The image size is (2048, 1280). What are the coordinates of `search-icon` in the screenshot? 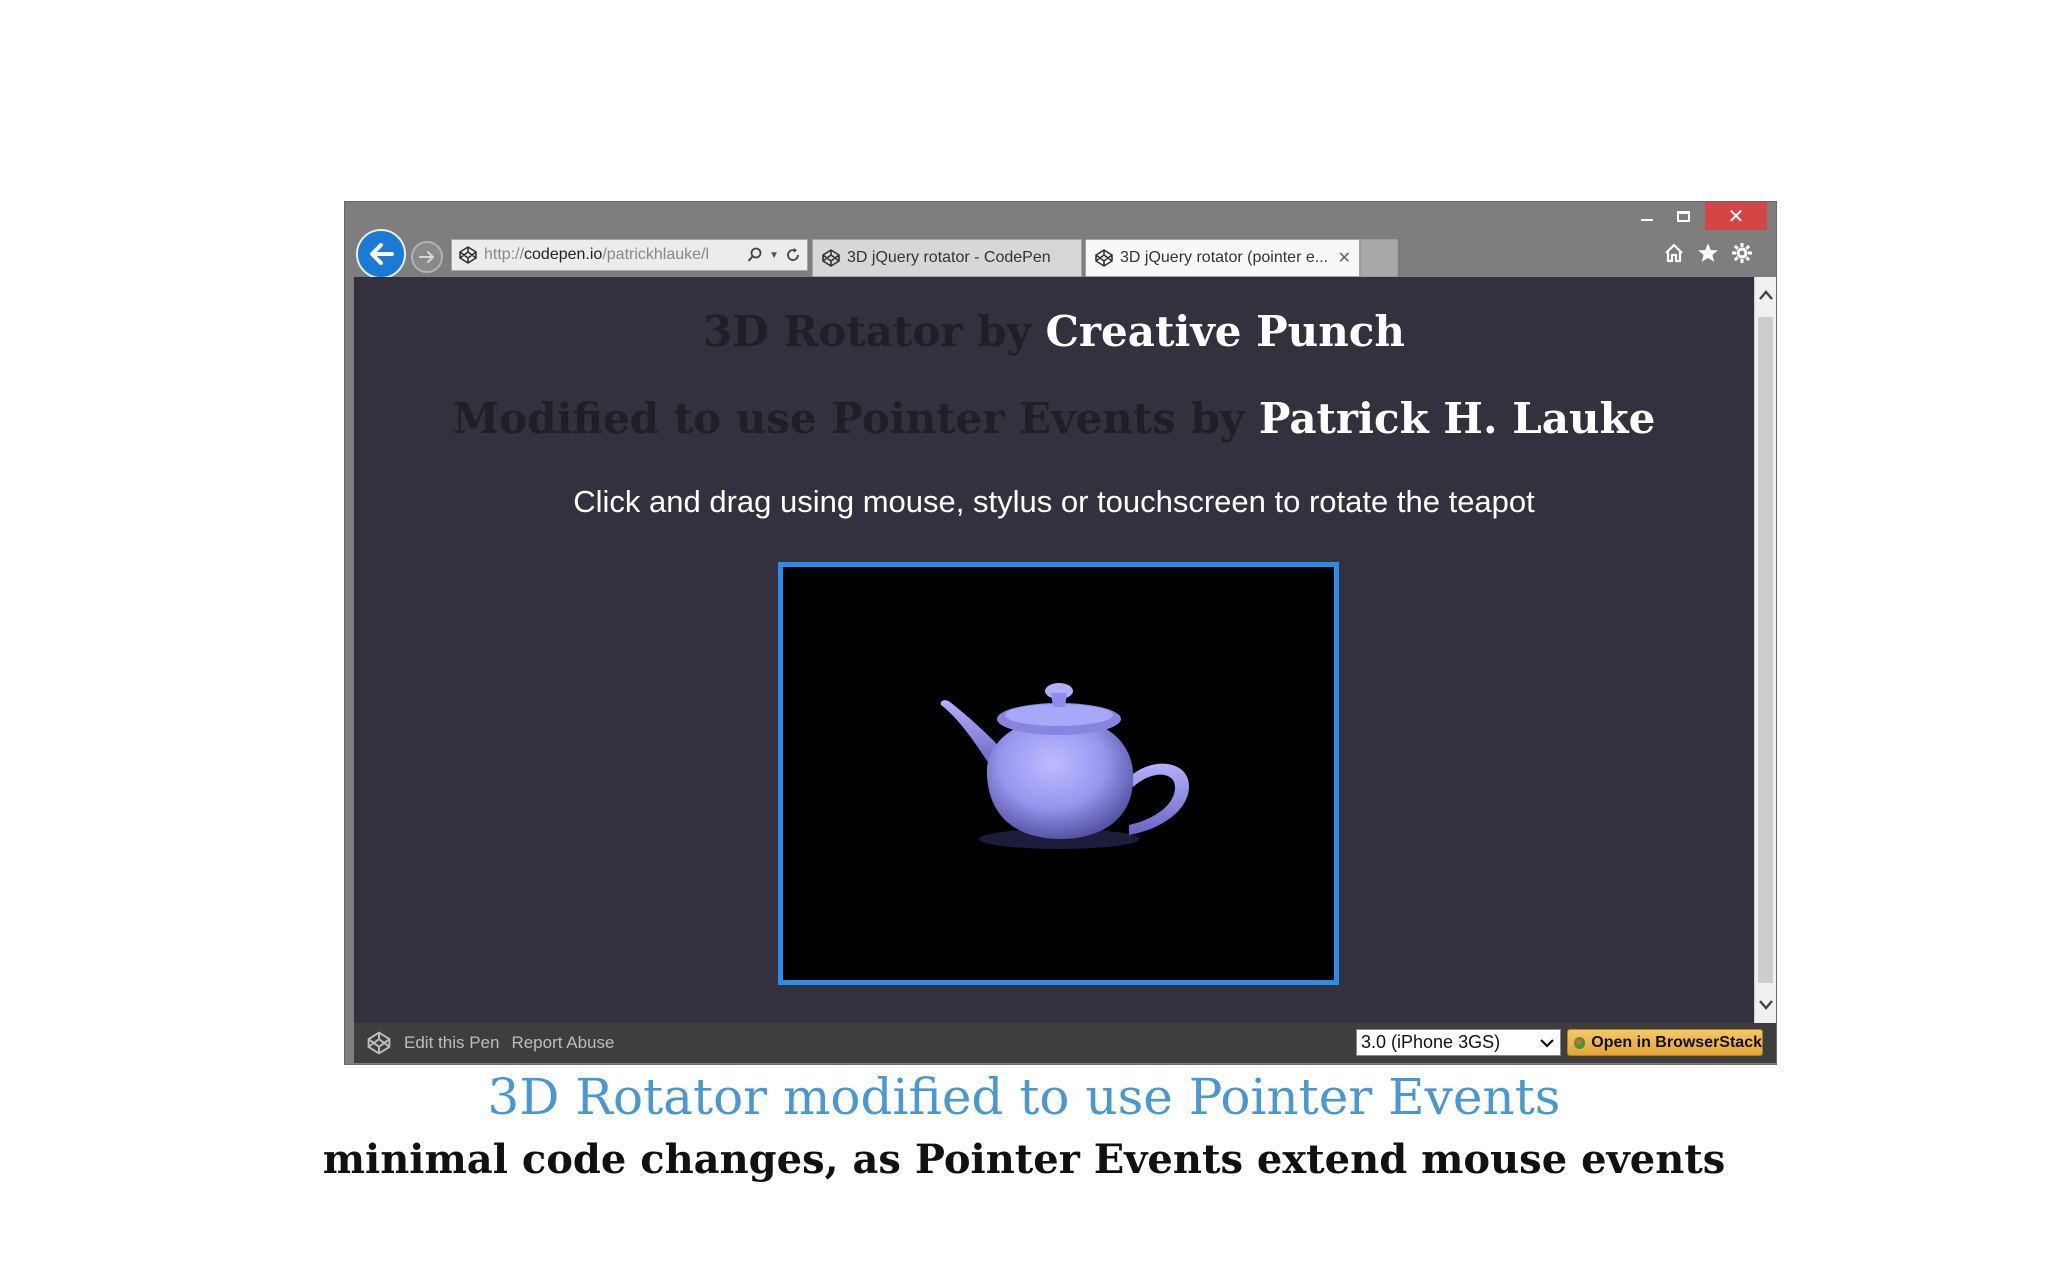 It's located at (755, 255).